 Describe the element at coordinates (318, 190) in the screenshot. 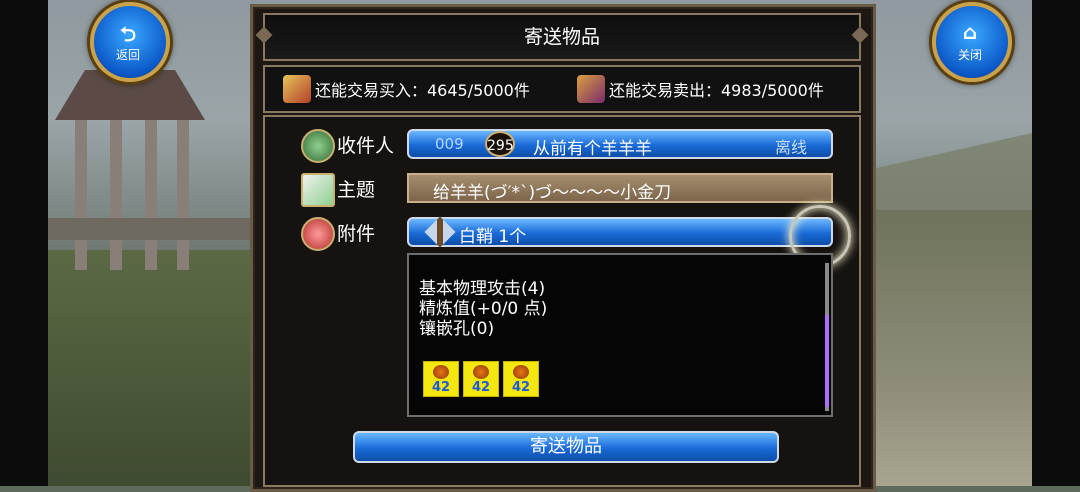

I see `envelope-icon` at that location.